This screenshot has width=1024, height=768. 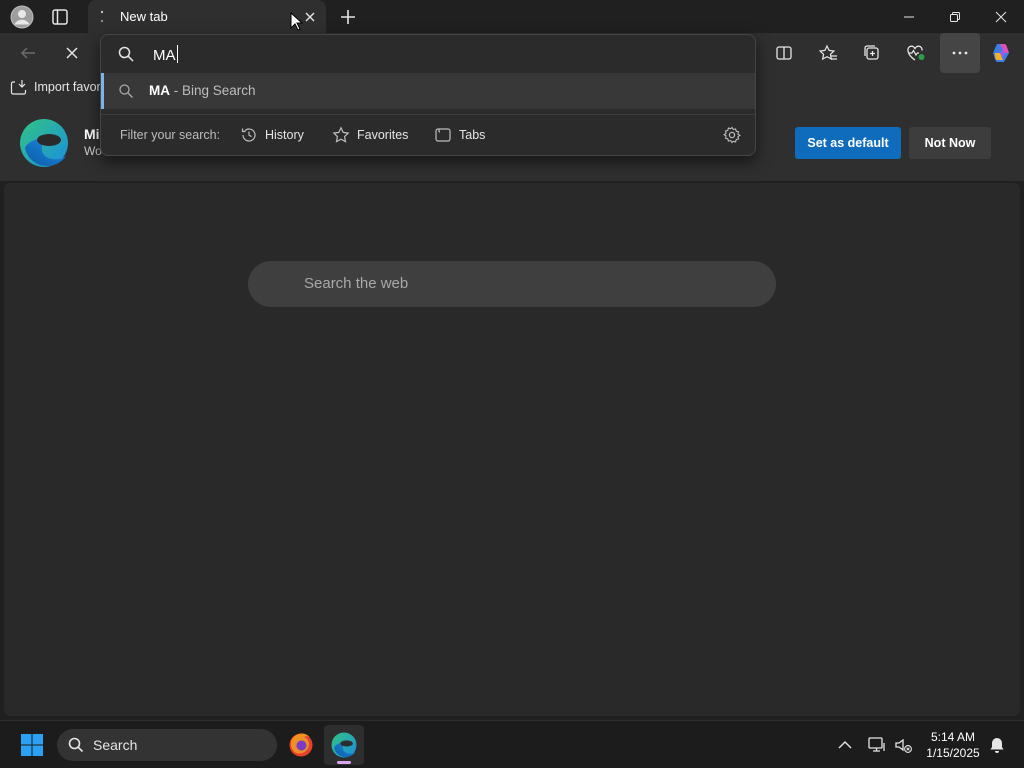 What do you see at coordinates (170, 135) in the screenshot?
I see `filter-label: Filter your search:` at bounding box center [170, 135].